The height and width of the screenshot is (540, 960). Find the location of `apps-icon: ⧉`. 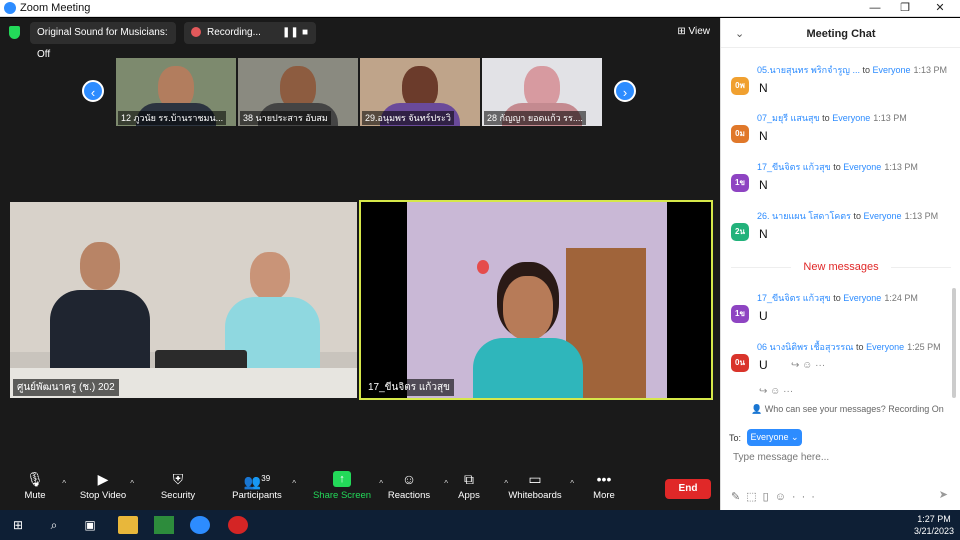

apps-icon: ⧉ is located at coordinates (469, 479).